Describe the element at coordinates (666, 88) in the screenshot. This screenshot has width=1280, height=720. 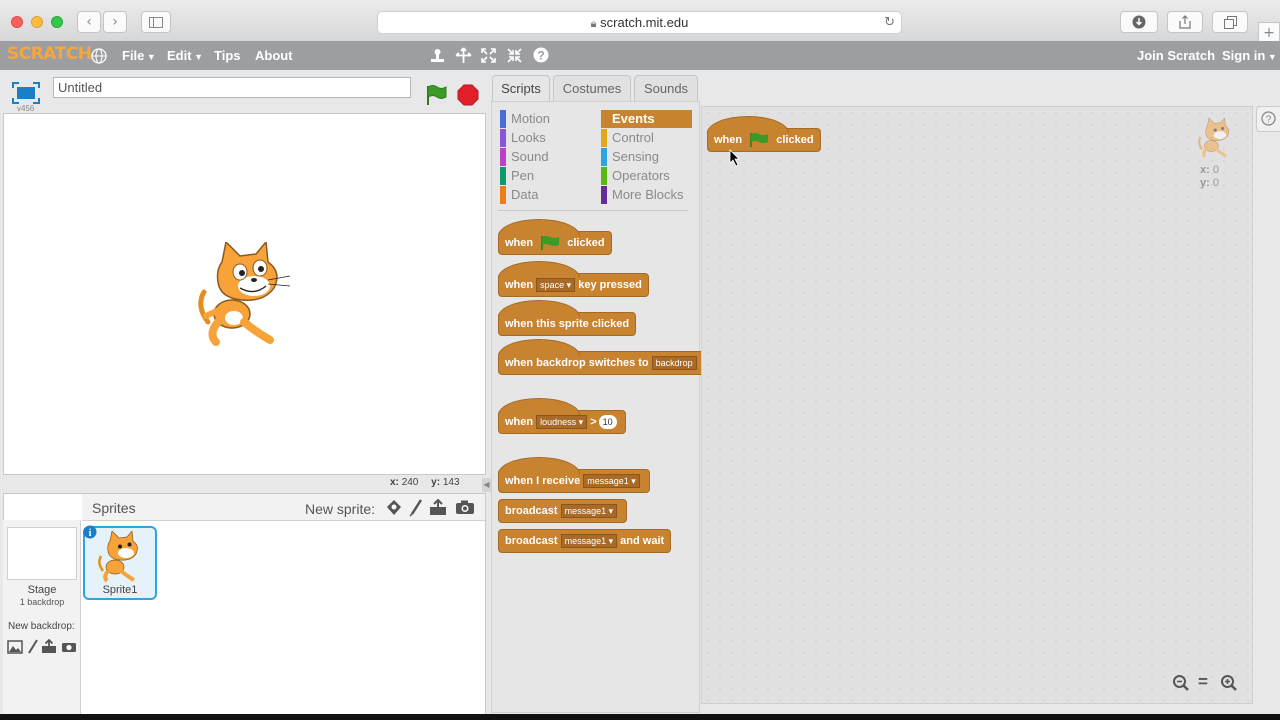
I see `tab-sounds: Sounds` at that location.